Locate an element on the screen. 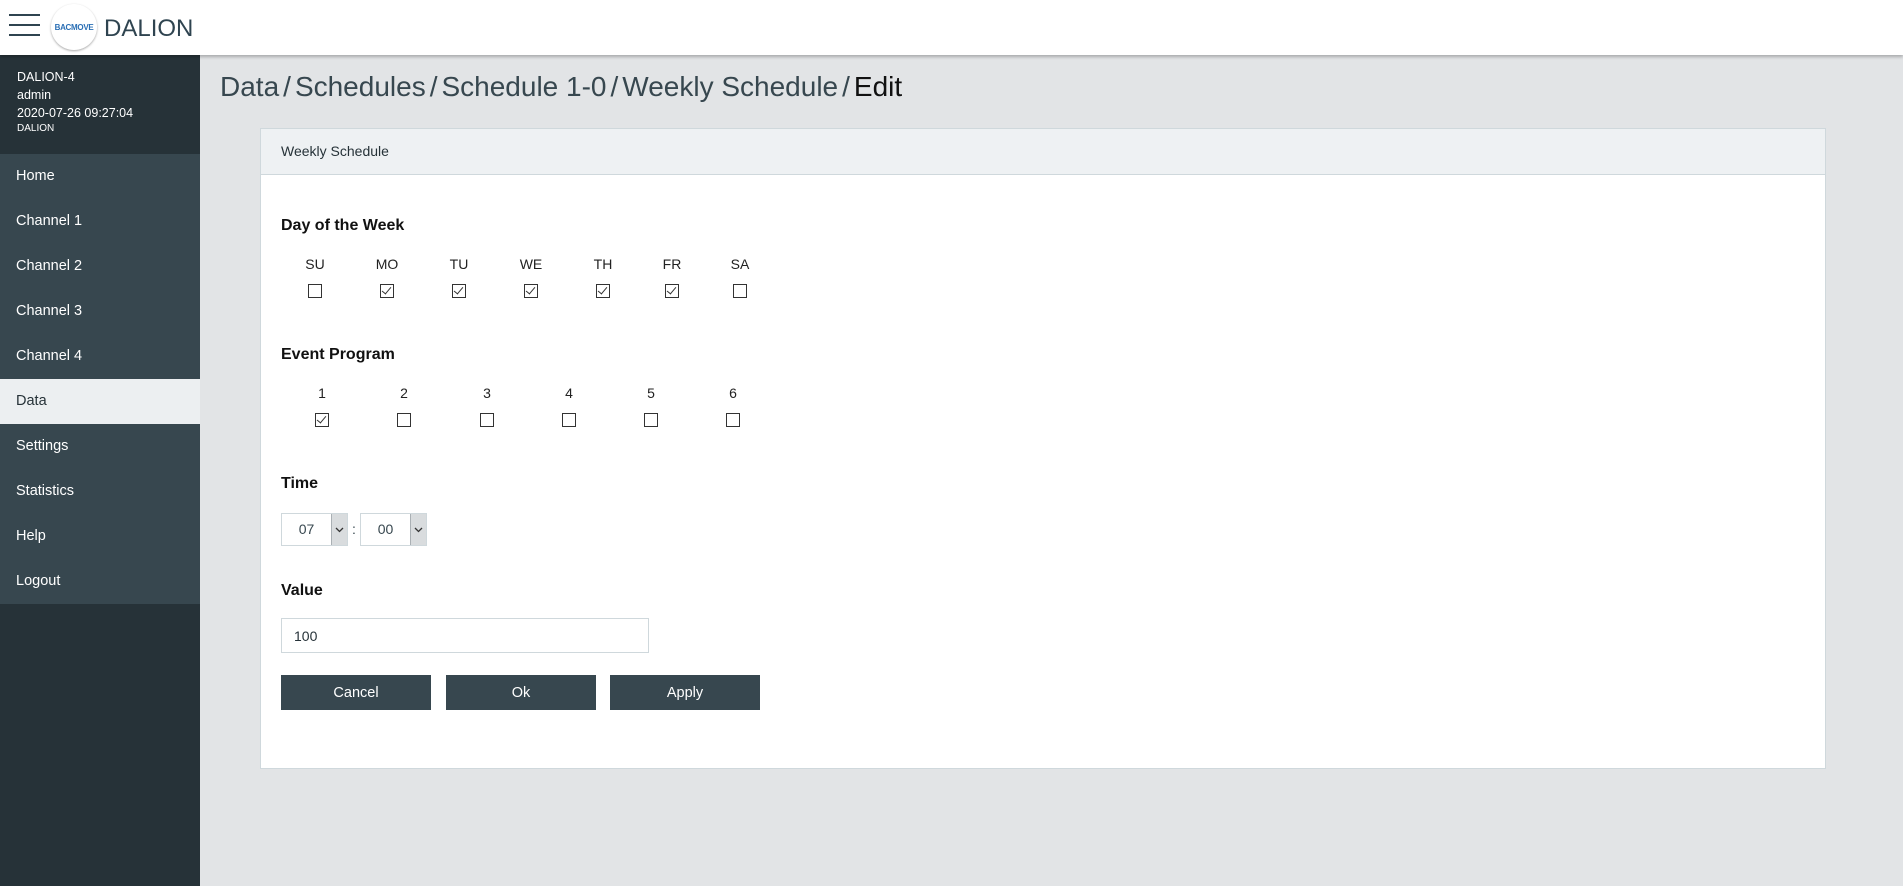  device-name: DALION-4 is located at coordinates (46, 77).